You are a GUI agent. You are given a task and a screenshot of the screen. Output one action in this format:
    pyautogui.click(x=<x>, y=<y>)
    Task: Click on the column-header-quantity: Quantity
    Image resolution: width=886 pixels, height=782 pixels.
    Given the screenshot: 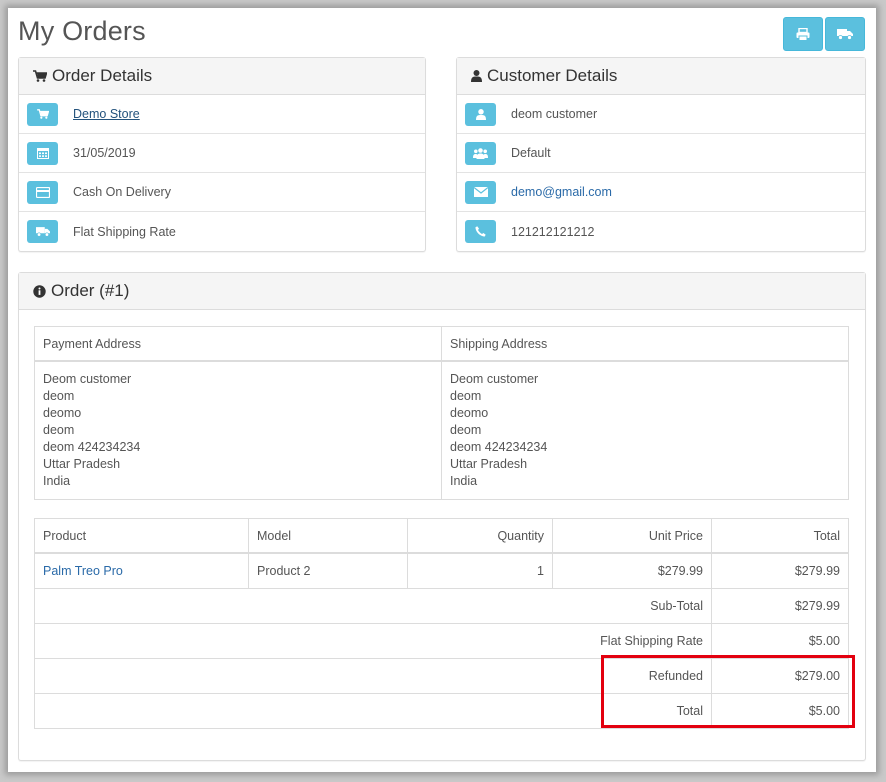 What is the action you would take?
    pyautogui.click(x=480, y=536)
    